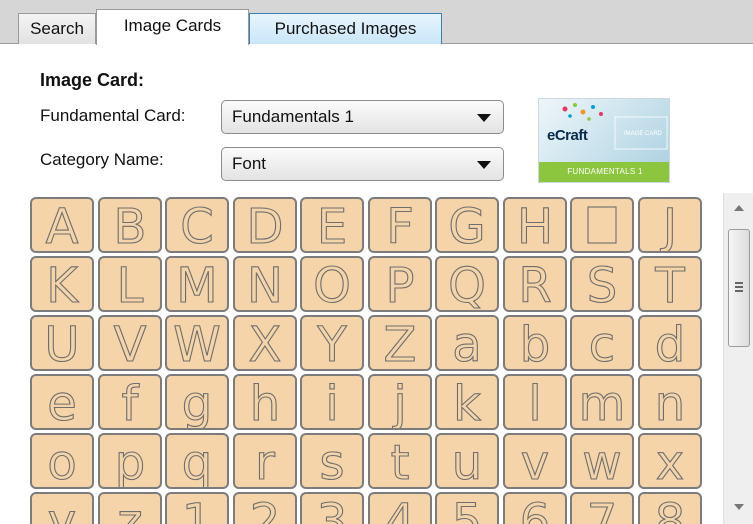 The width and height of the screenshot is (753, 524). Describe the element at coordinates (264, 343) in the screenshot. I see `image-tile: X` at that location.